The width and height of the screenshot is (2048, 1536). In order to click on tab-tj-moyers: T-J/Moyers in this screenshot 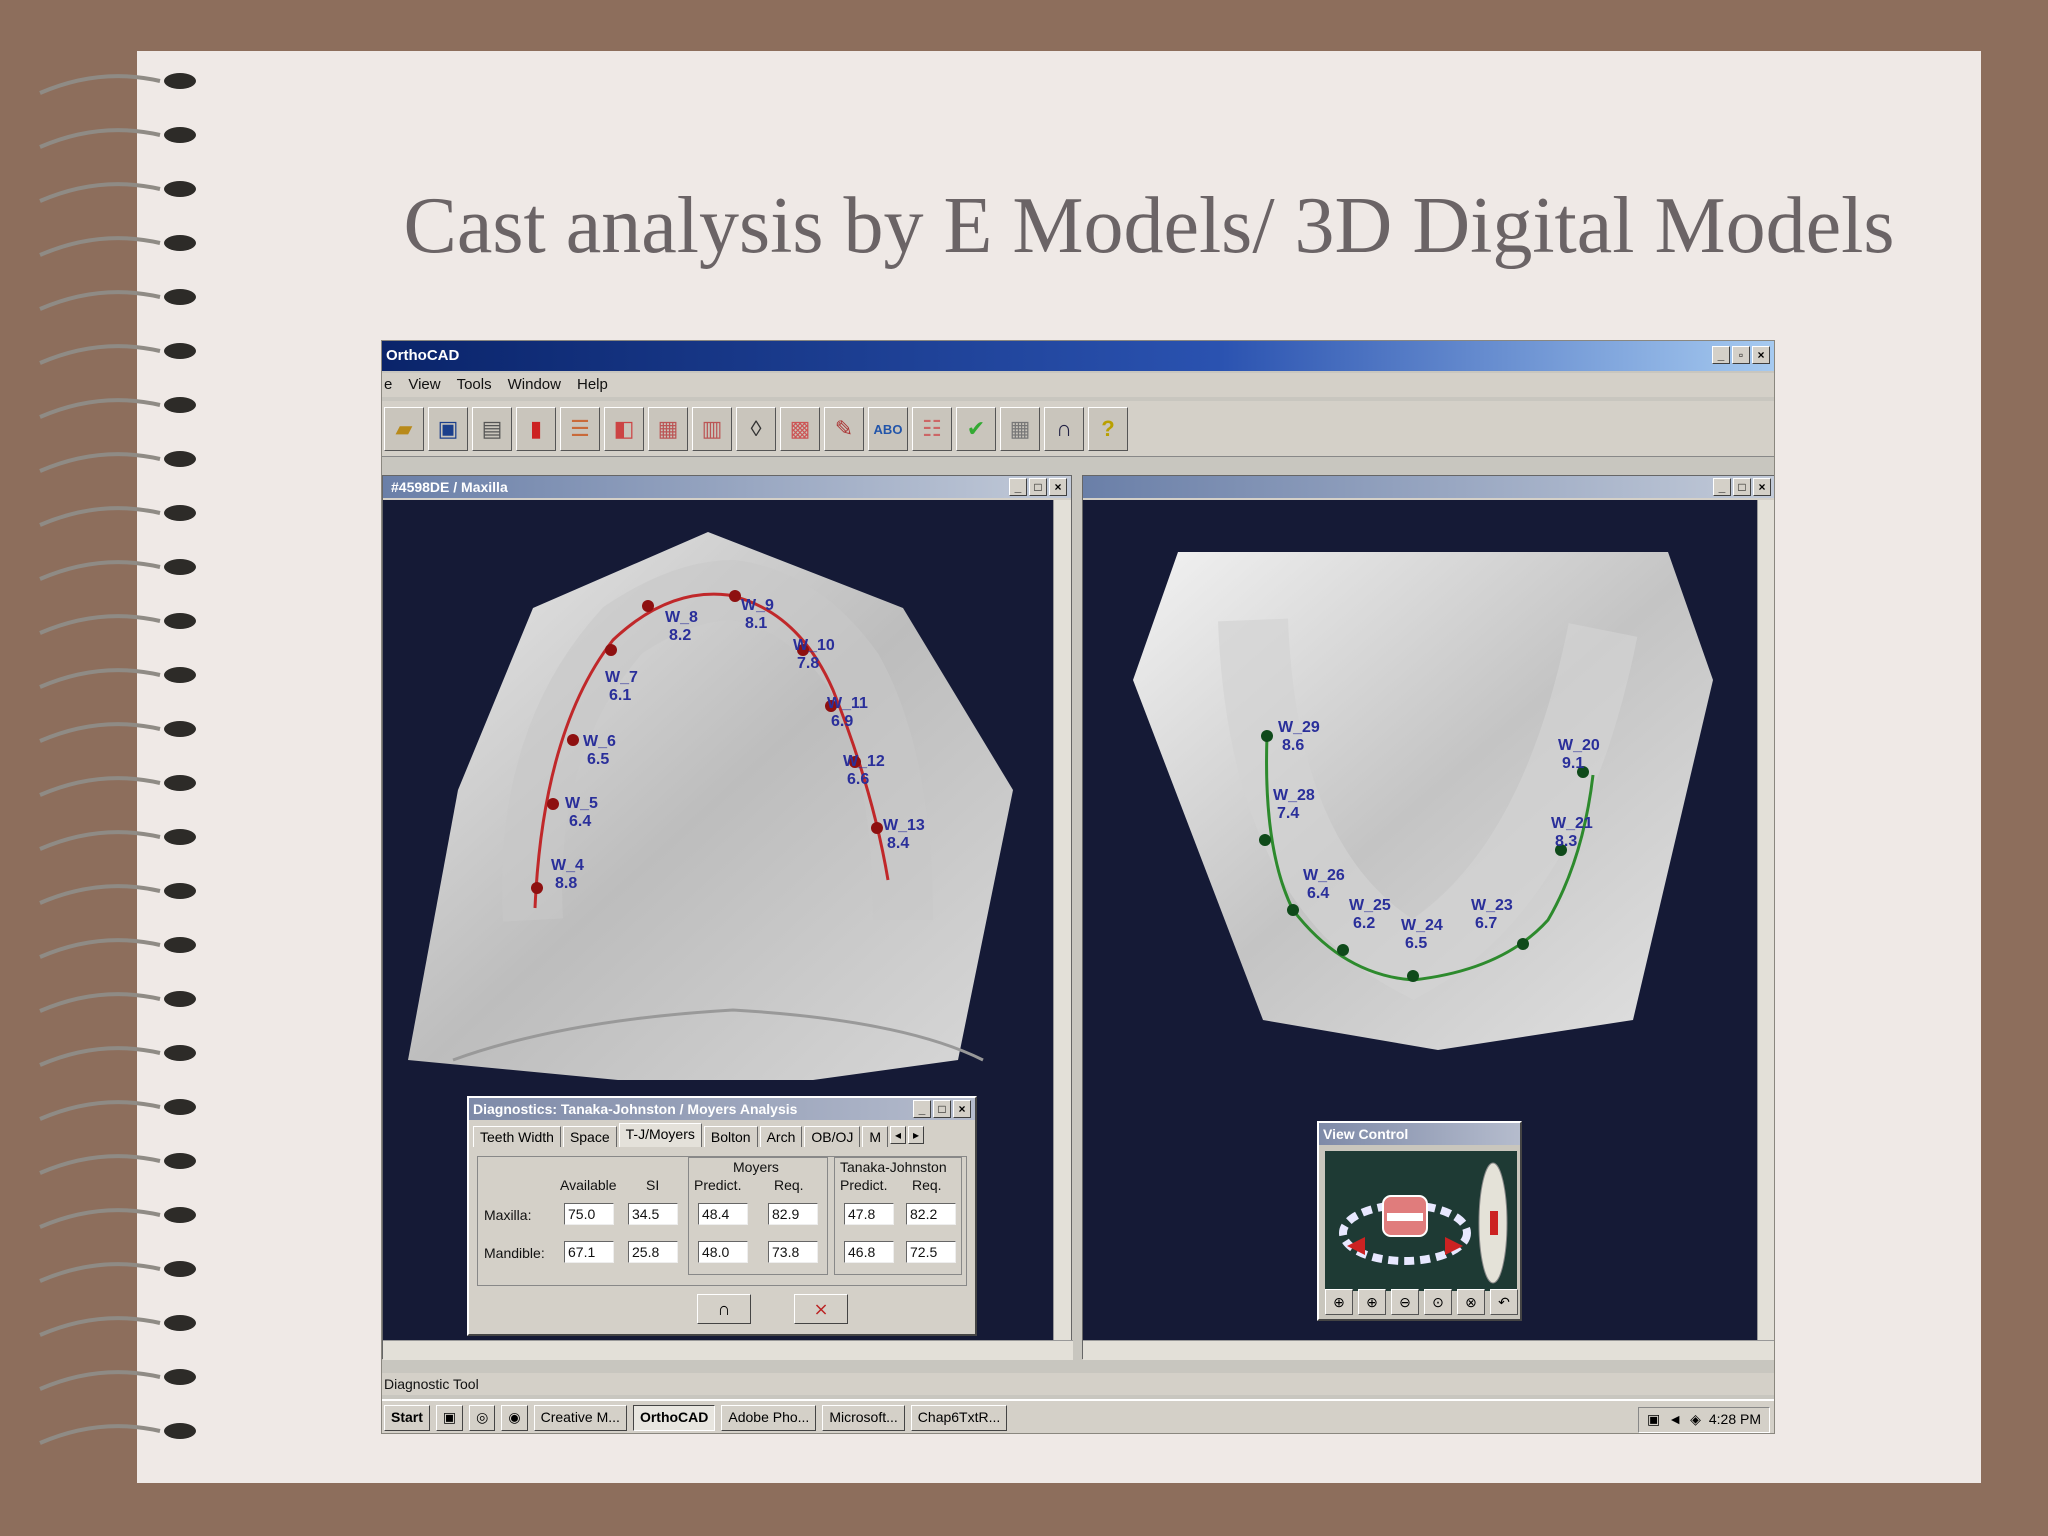, I will do `click(660, 1135)`.